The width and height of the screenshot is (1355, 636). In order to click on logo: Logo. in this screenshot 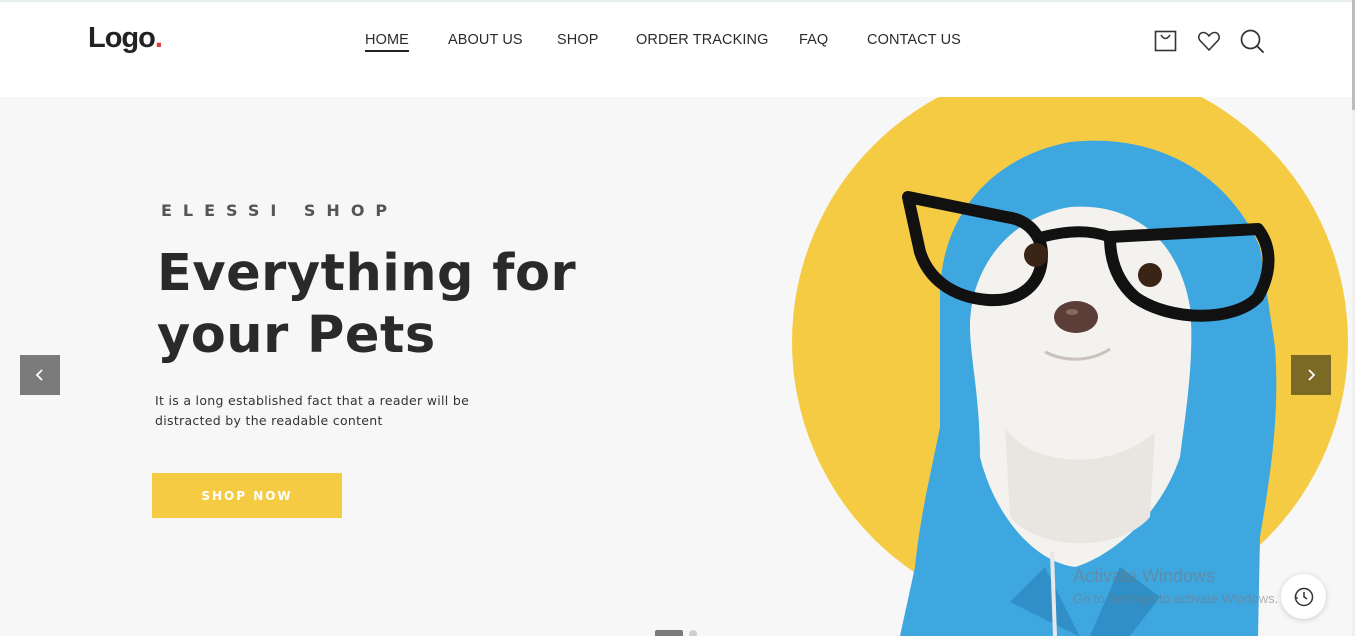, I will do `click(125, 38)`.